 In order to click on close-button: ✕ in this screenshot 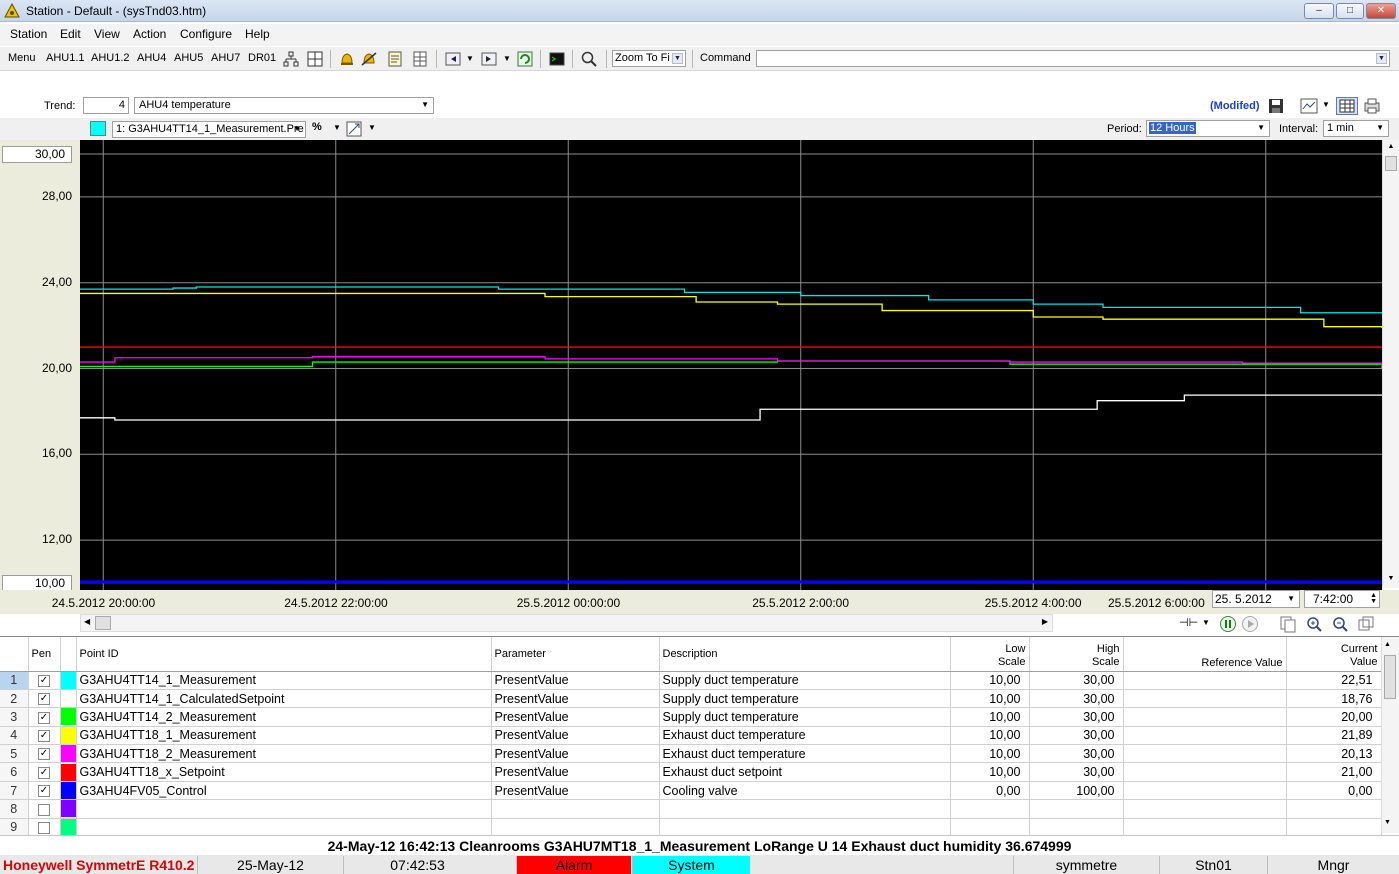, I will do `click(1381, 11)`.